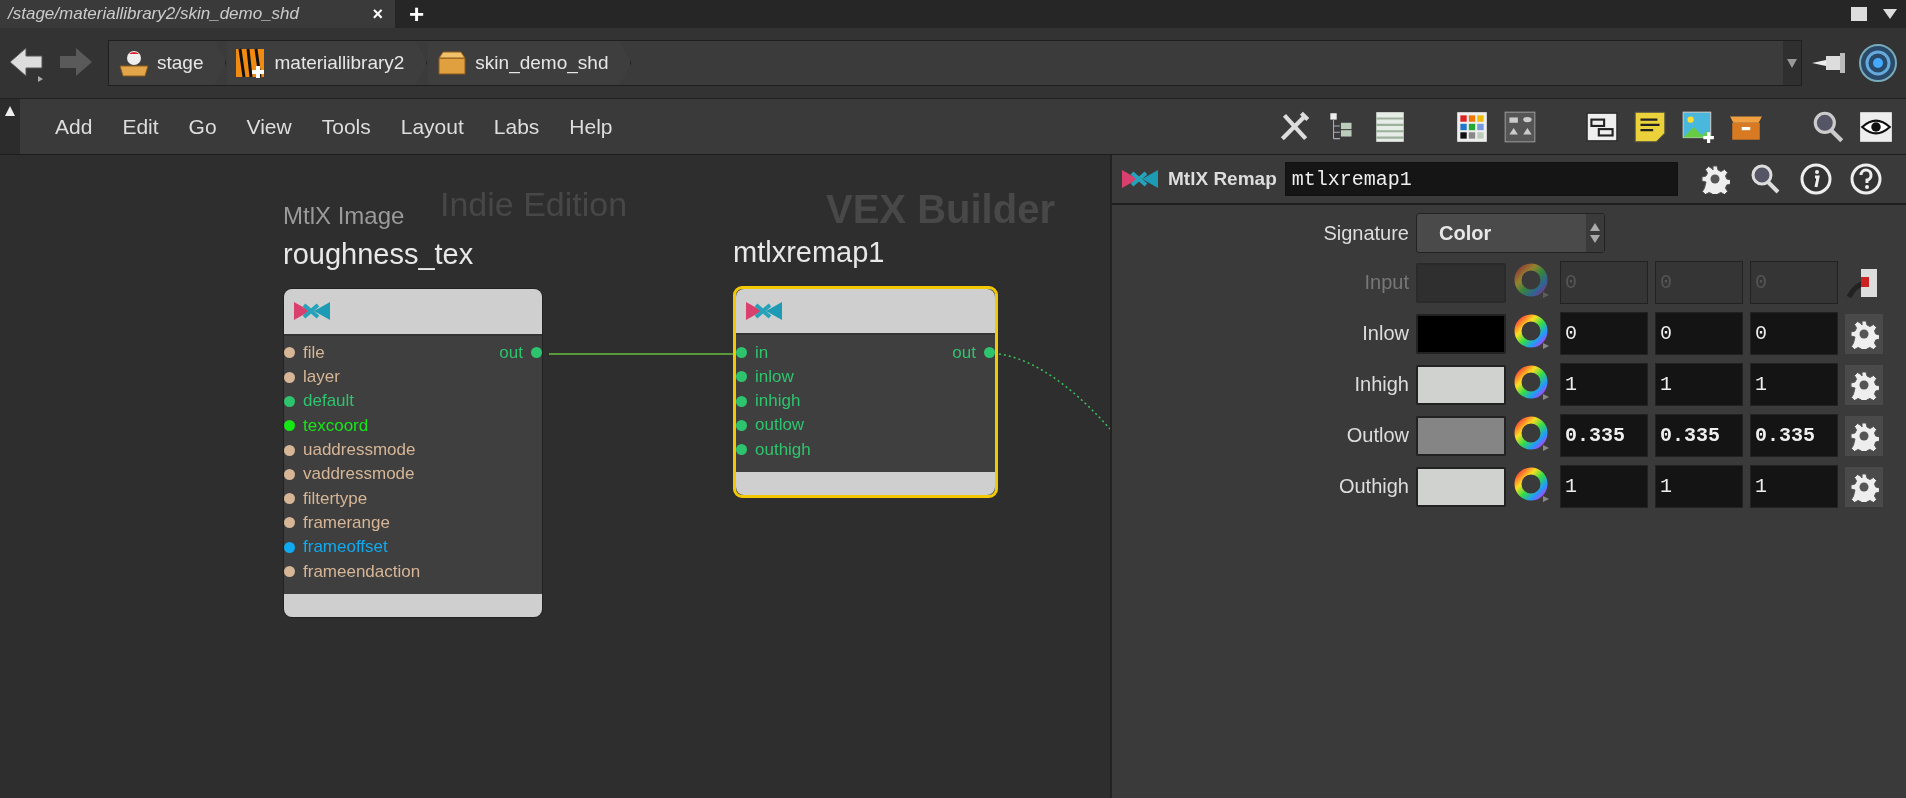  Describe the element at coordinates (321, 377) in the screenshot. I see `port-label: layer` at that location.